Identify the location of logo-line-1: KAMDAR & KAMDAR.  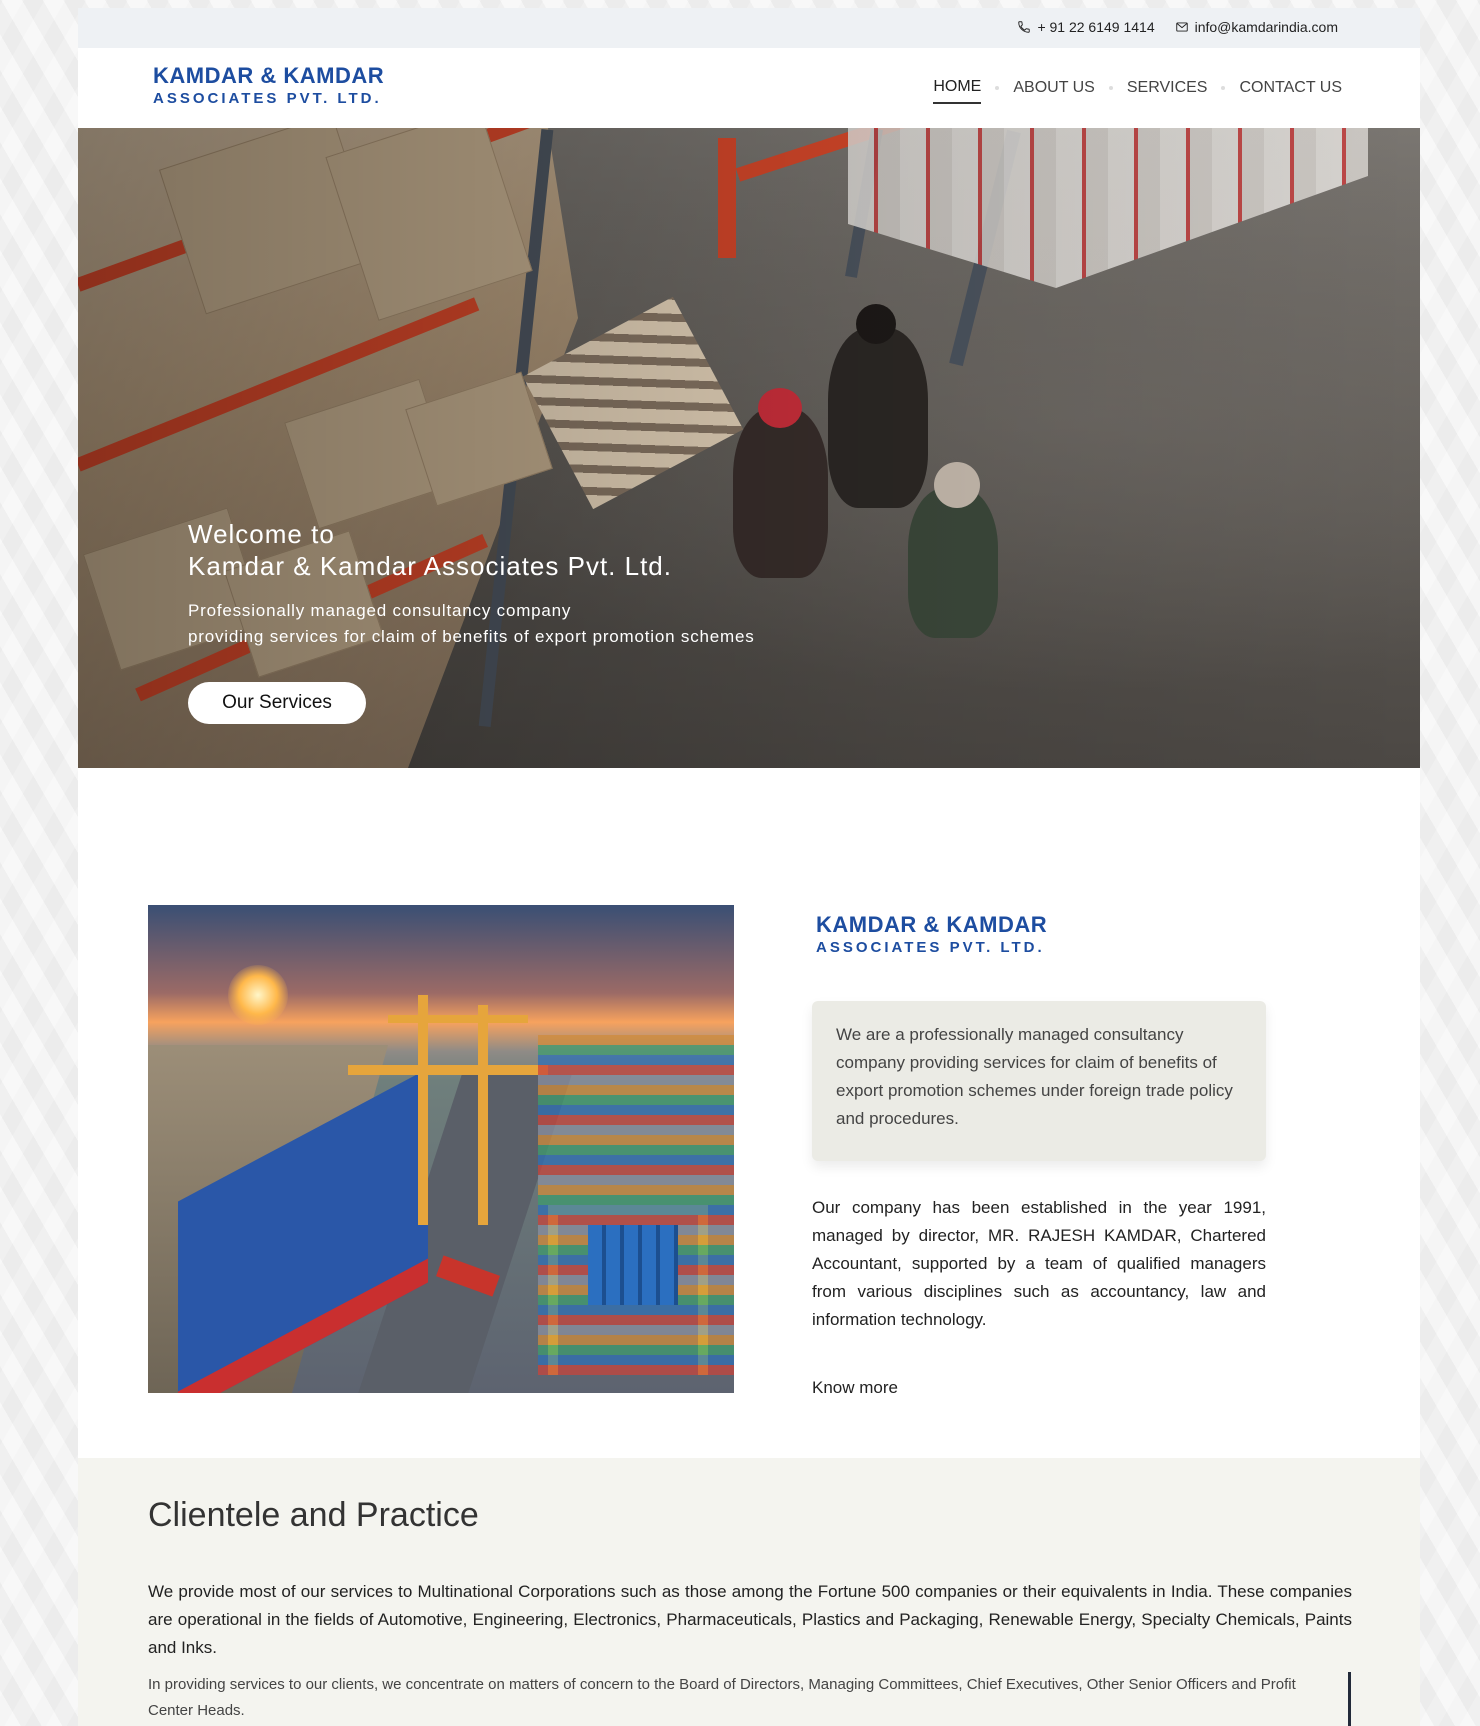
(269, 75).